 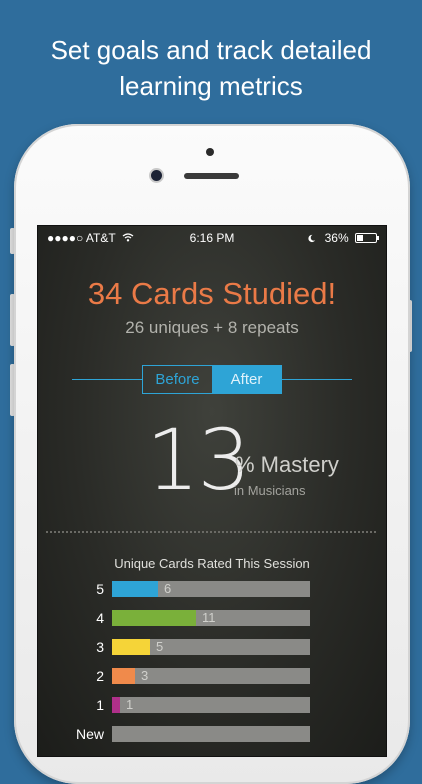 I want to click on session-title: 34 Cards Studied!, so click(x=212, y=293).